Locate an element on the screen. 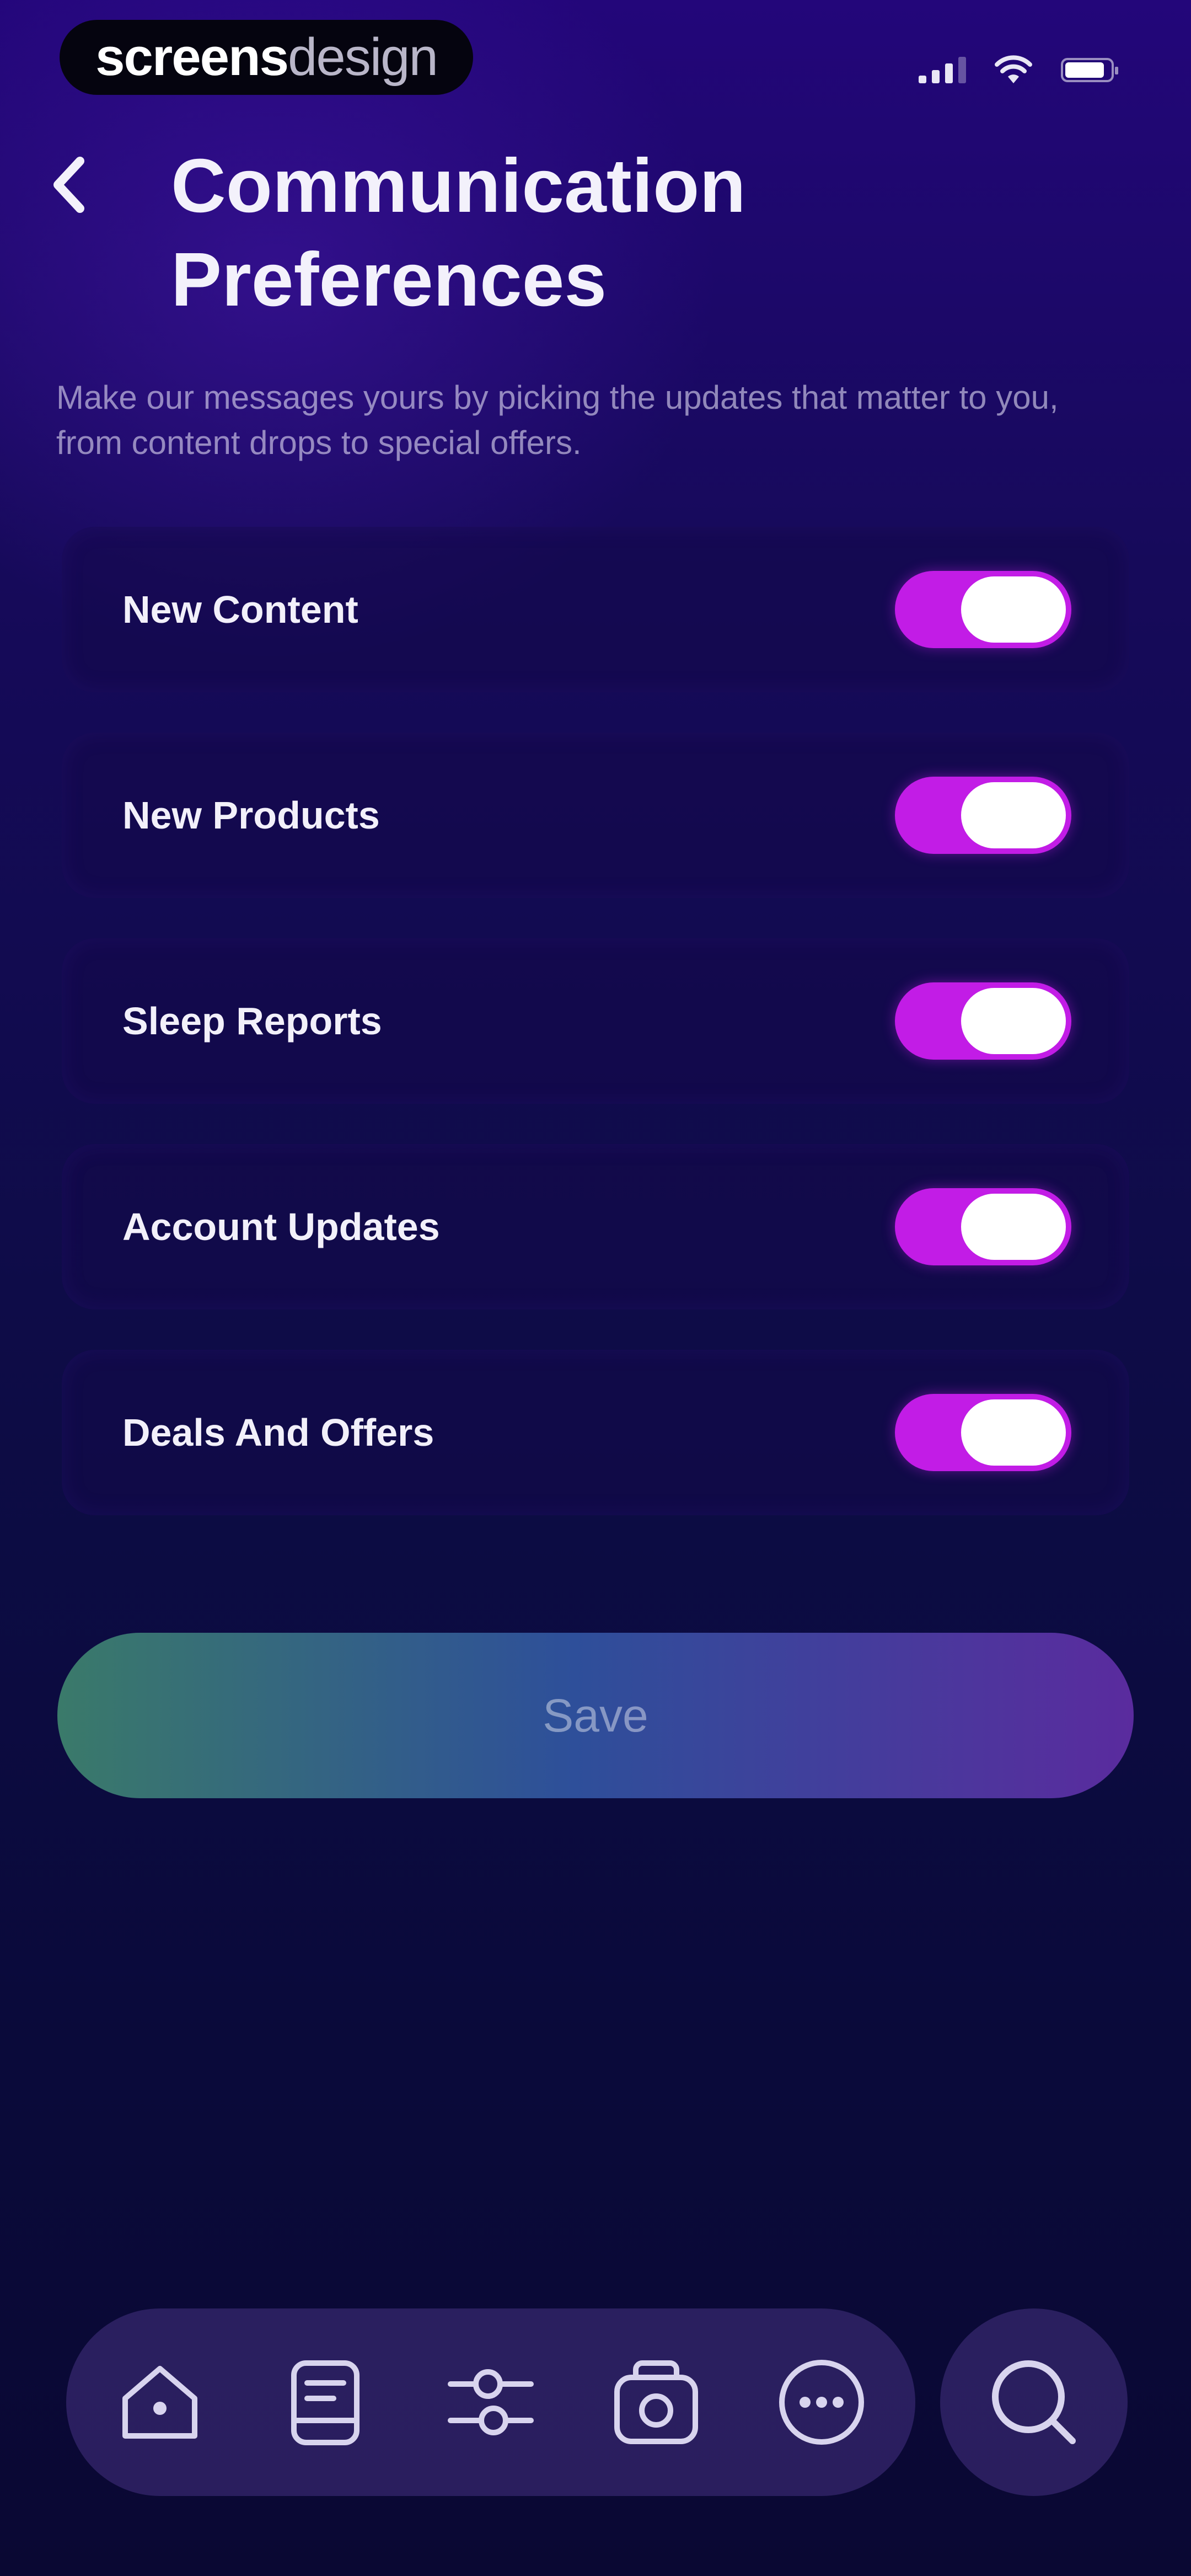 The height and width of the screenshot is (2576, 1191). preference-row-sleep-reports: Sleep Reports is located at coordinates (595, 1021).